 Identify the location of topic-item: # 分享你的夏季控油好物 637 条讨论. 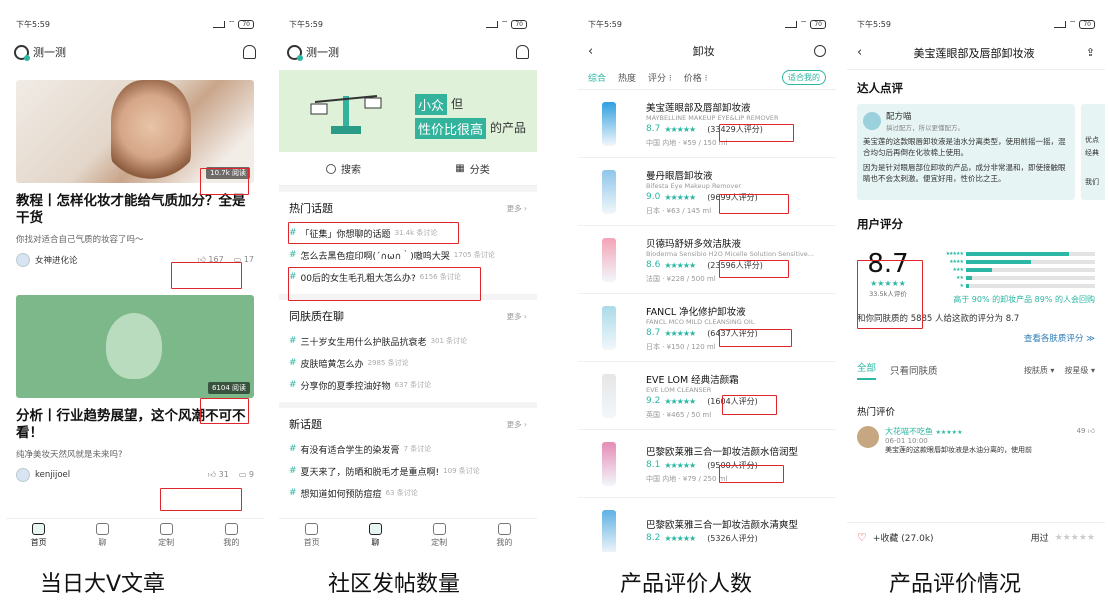
(408, 385).